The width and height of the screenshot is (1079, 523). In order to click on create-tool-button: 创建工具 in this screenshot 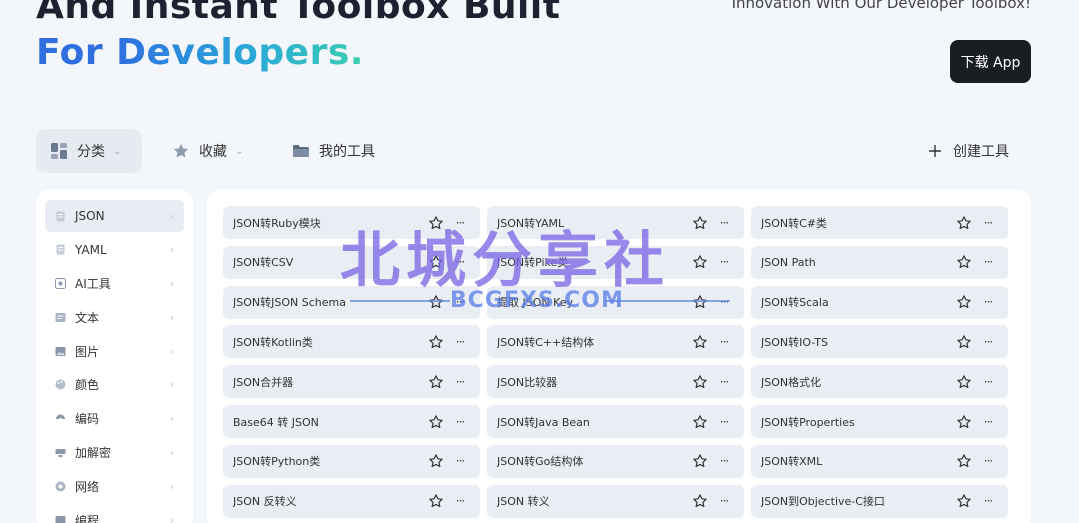, I will do `click(967, 151)`.